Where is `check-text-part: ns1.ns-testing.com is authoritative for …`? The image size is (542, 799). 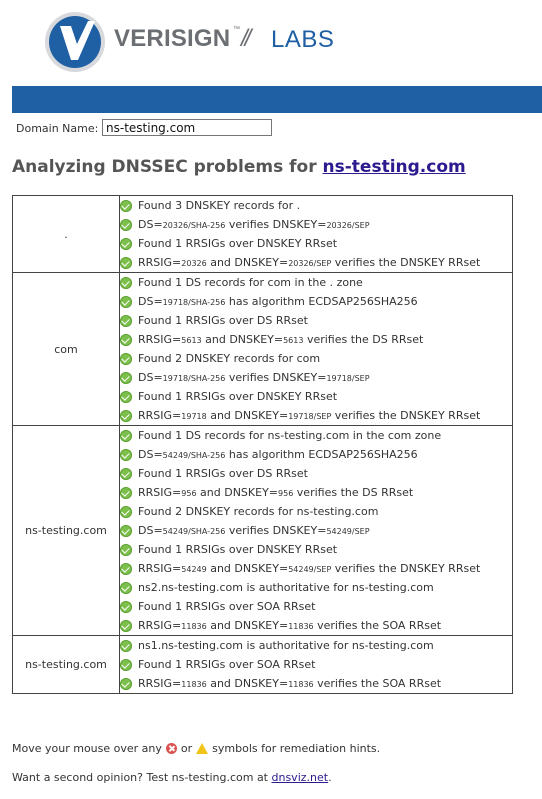
check-text-part: ns1.ns-testing.com is authoritative for … is located at coordinates (286, 645).